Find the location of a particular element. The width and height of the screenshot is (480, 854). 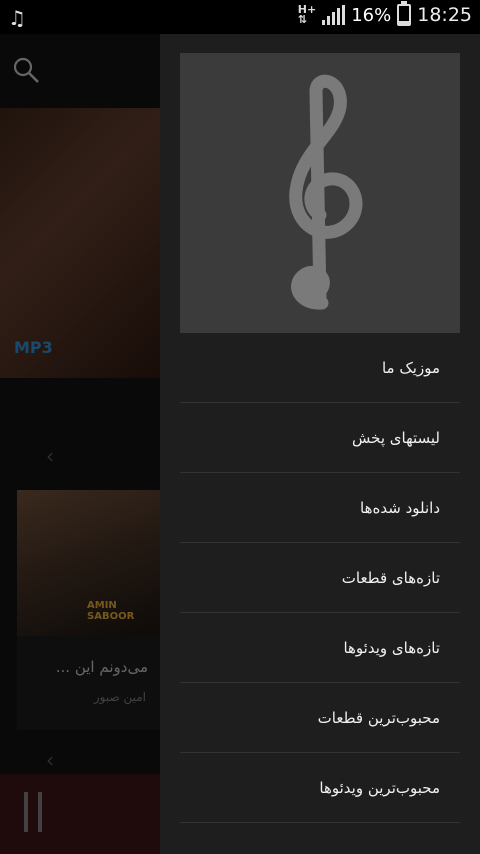

menu-item-new-tracks: تازه‌های قطعات is located at coordinates (320, 578).